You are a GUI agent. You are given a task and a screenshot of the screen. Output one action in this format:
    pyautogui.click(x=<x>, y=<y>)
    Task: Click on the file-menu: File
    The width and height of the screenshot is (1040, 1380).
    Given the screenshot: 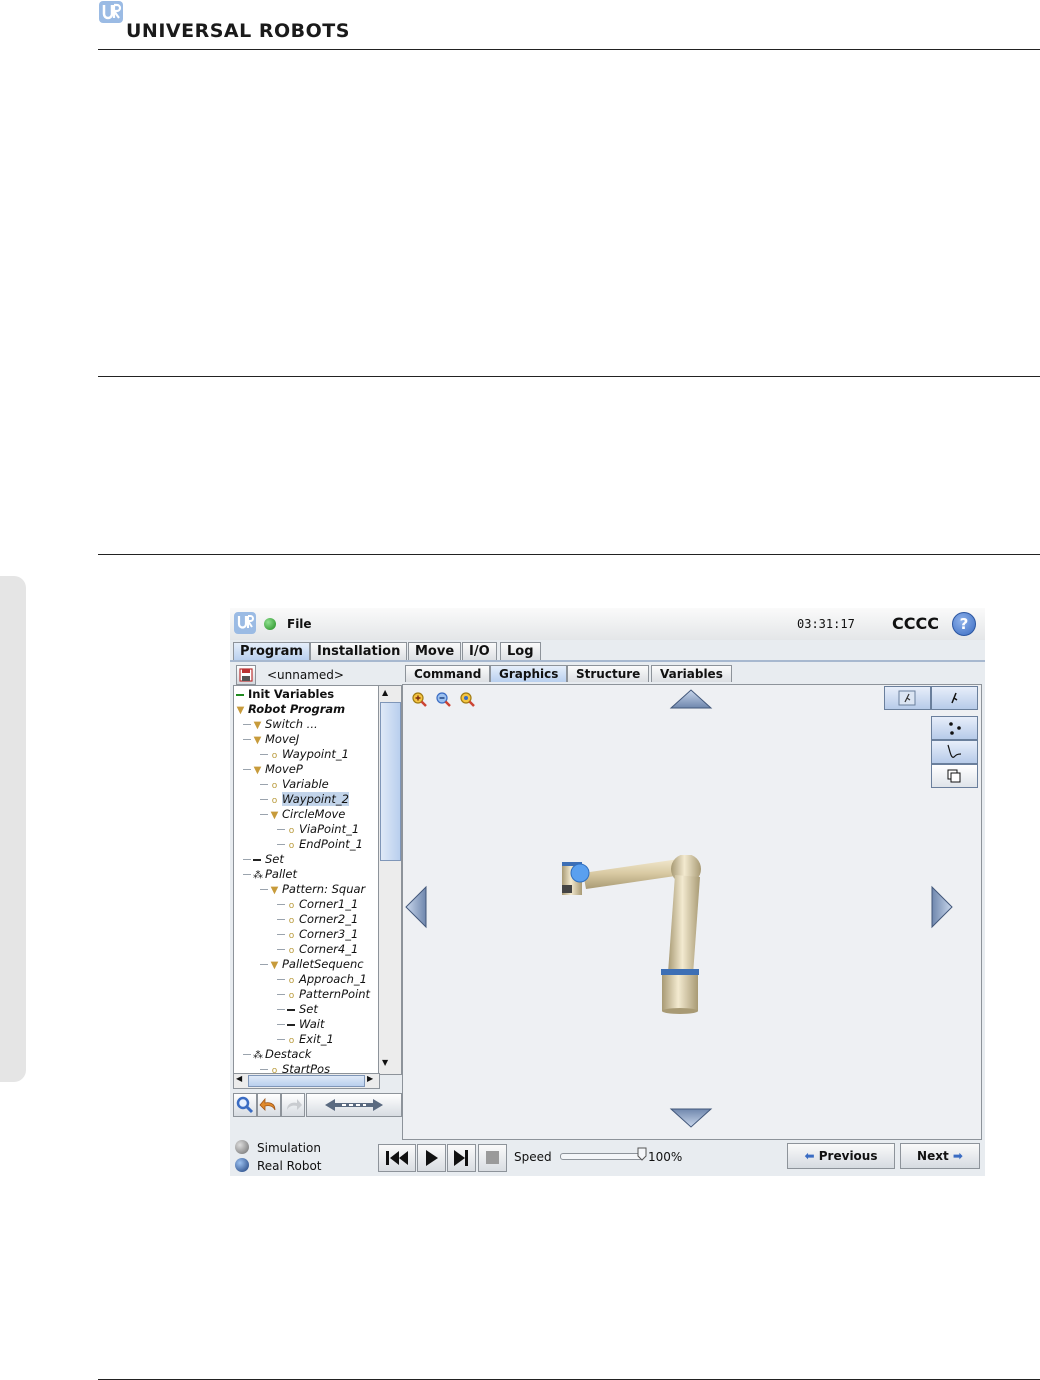 What is the action you would take?
    pyautogui.click(x=299, y=624)
    